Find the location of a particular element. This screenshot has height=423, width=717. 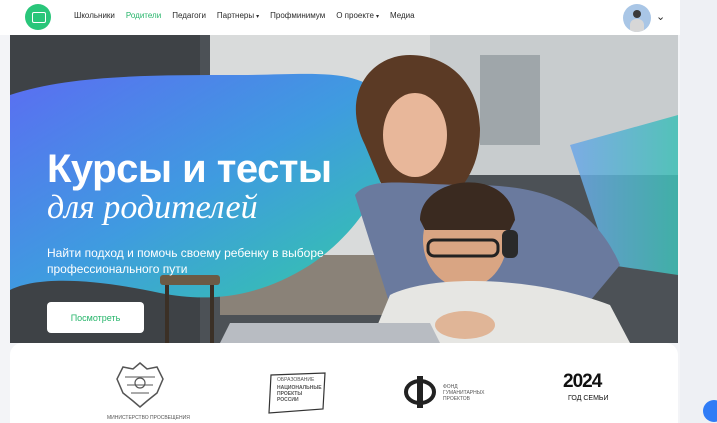

nav-item-about: О проекте ▾ is located at coordinates (357, 15).